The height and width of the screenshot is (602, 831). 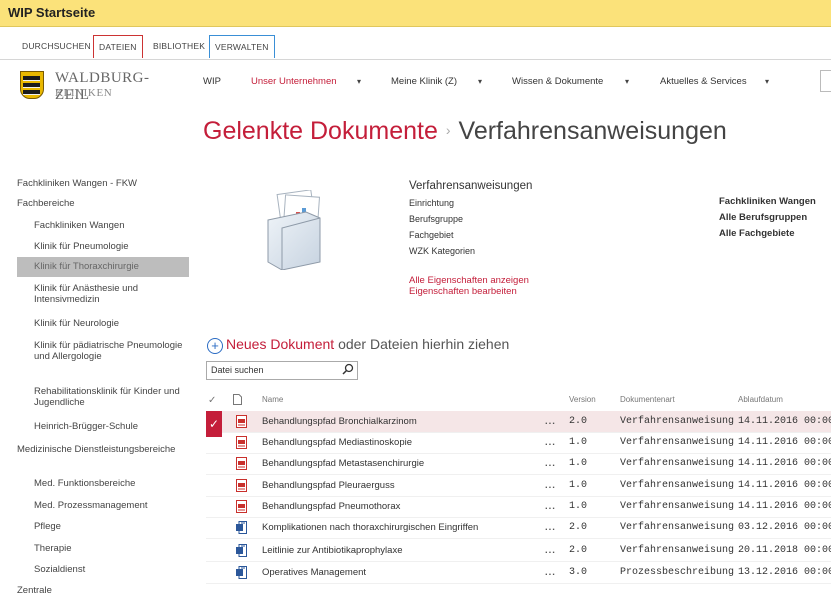 I want to click on plus-circle-icon: +, so click(x=215, y=346).